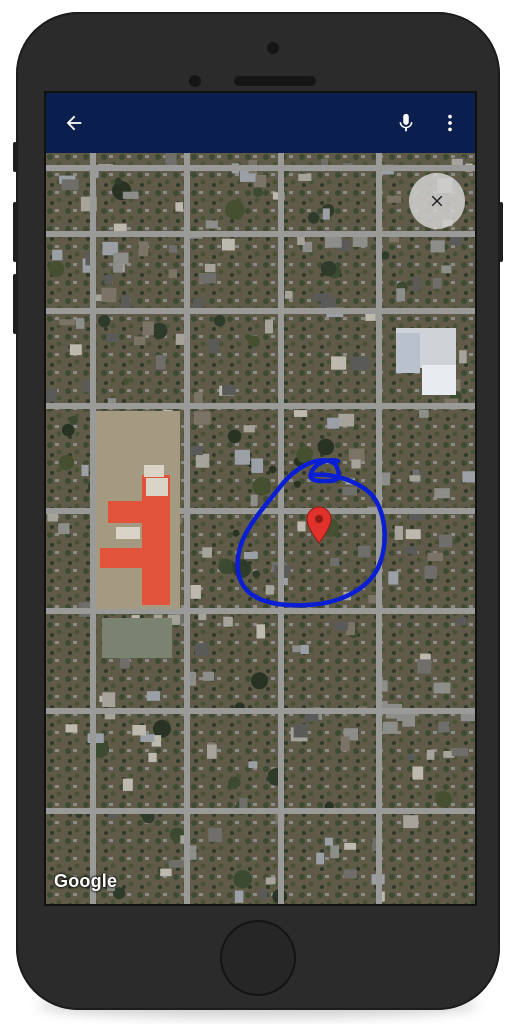 Image resolution: width=516 pixels, height=1024 pixels. I want to click on more-options-button, so click(450, 123).